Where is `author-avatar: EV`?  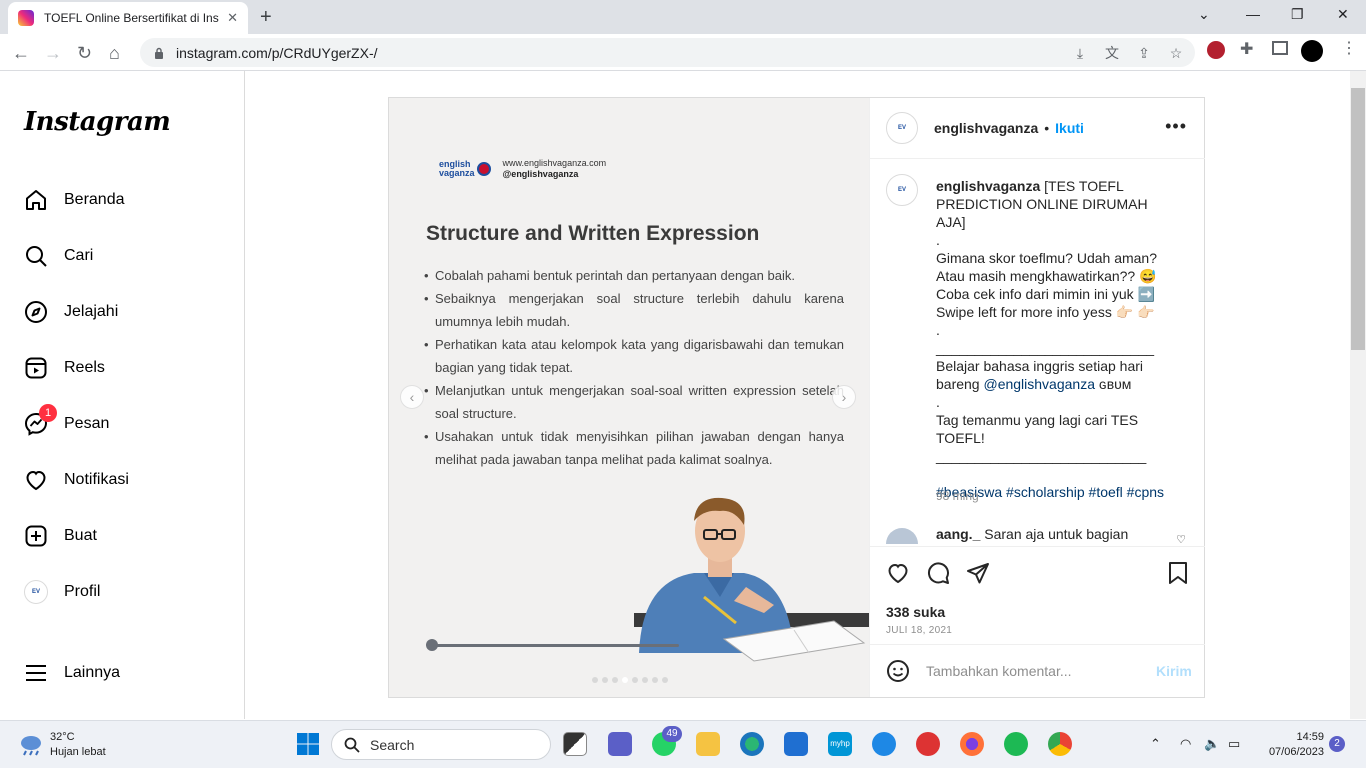
author-avatar: EV is located at coordinates (902, 128).